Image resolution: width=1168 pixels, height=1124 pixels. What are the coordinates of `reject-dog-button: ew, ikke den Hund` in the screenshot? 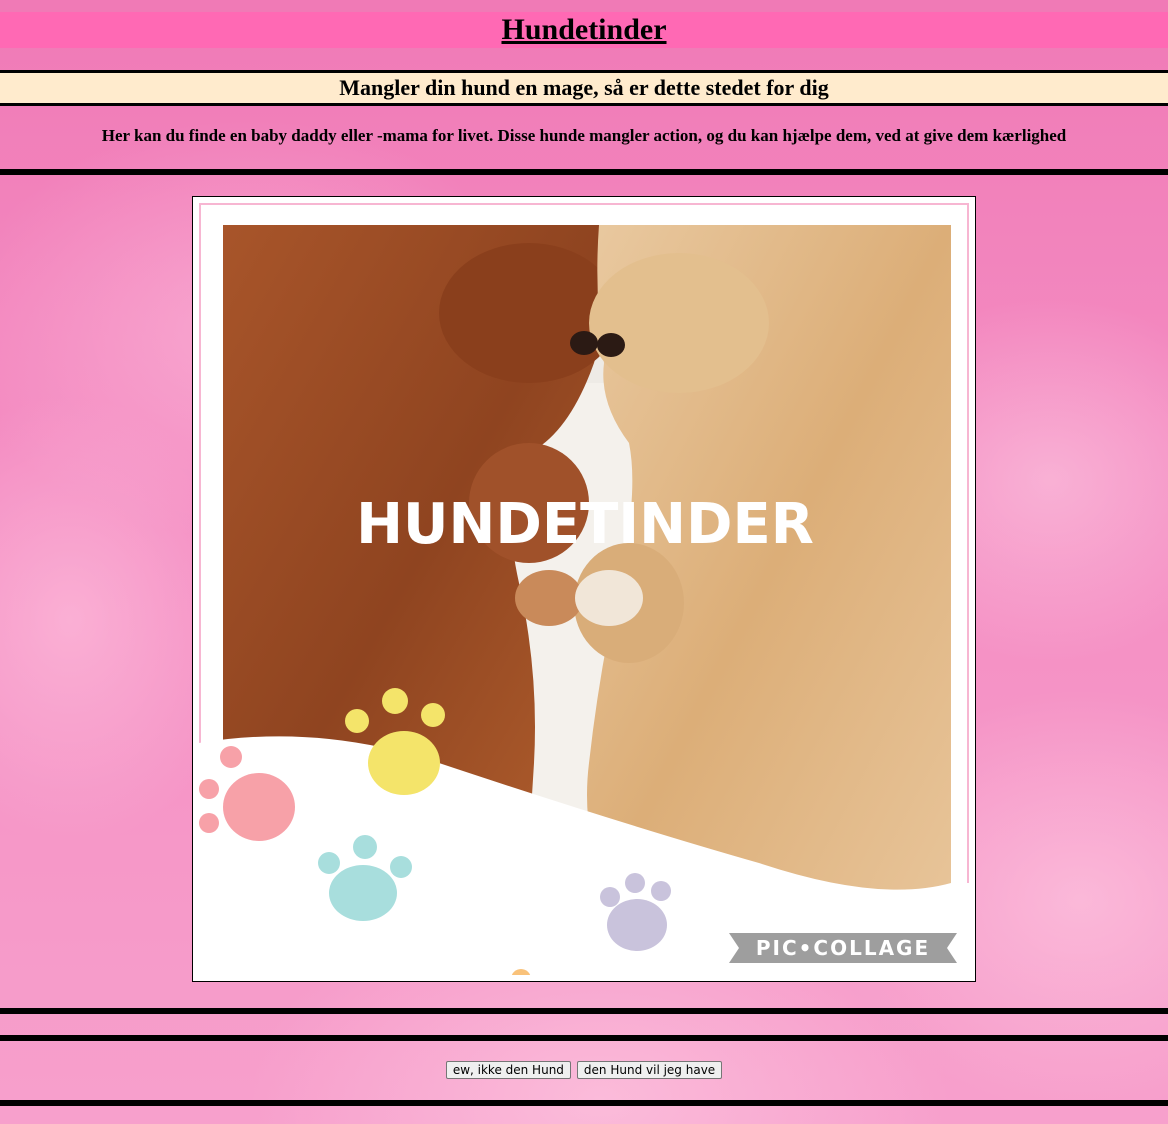 It's located at (508, 1070).